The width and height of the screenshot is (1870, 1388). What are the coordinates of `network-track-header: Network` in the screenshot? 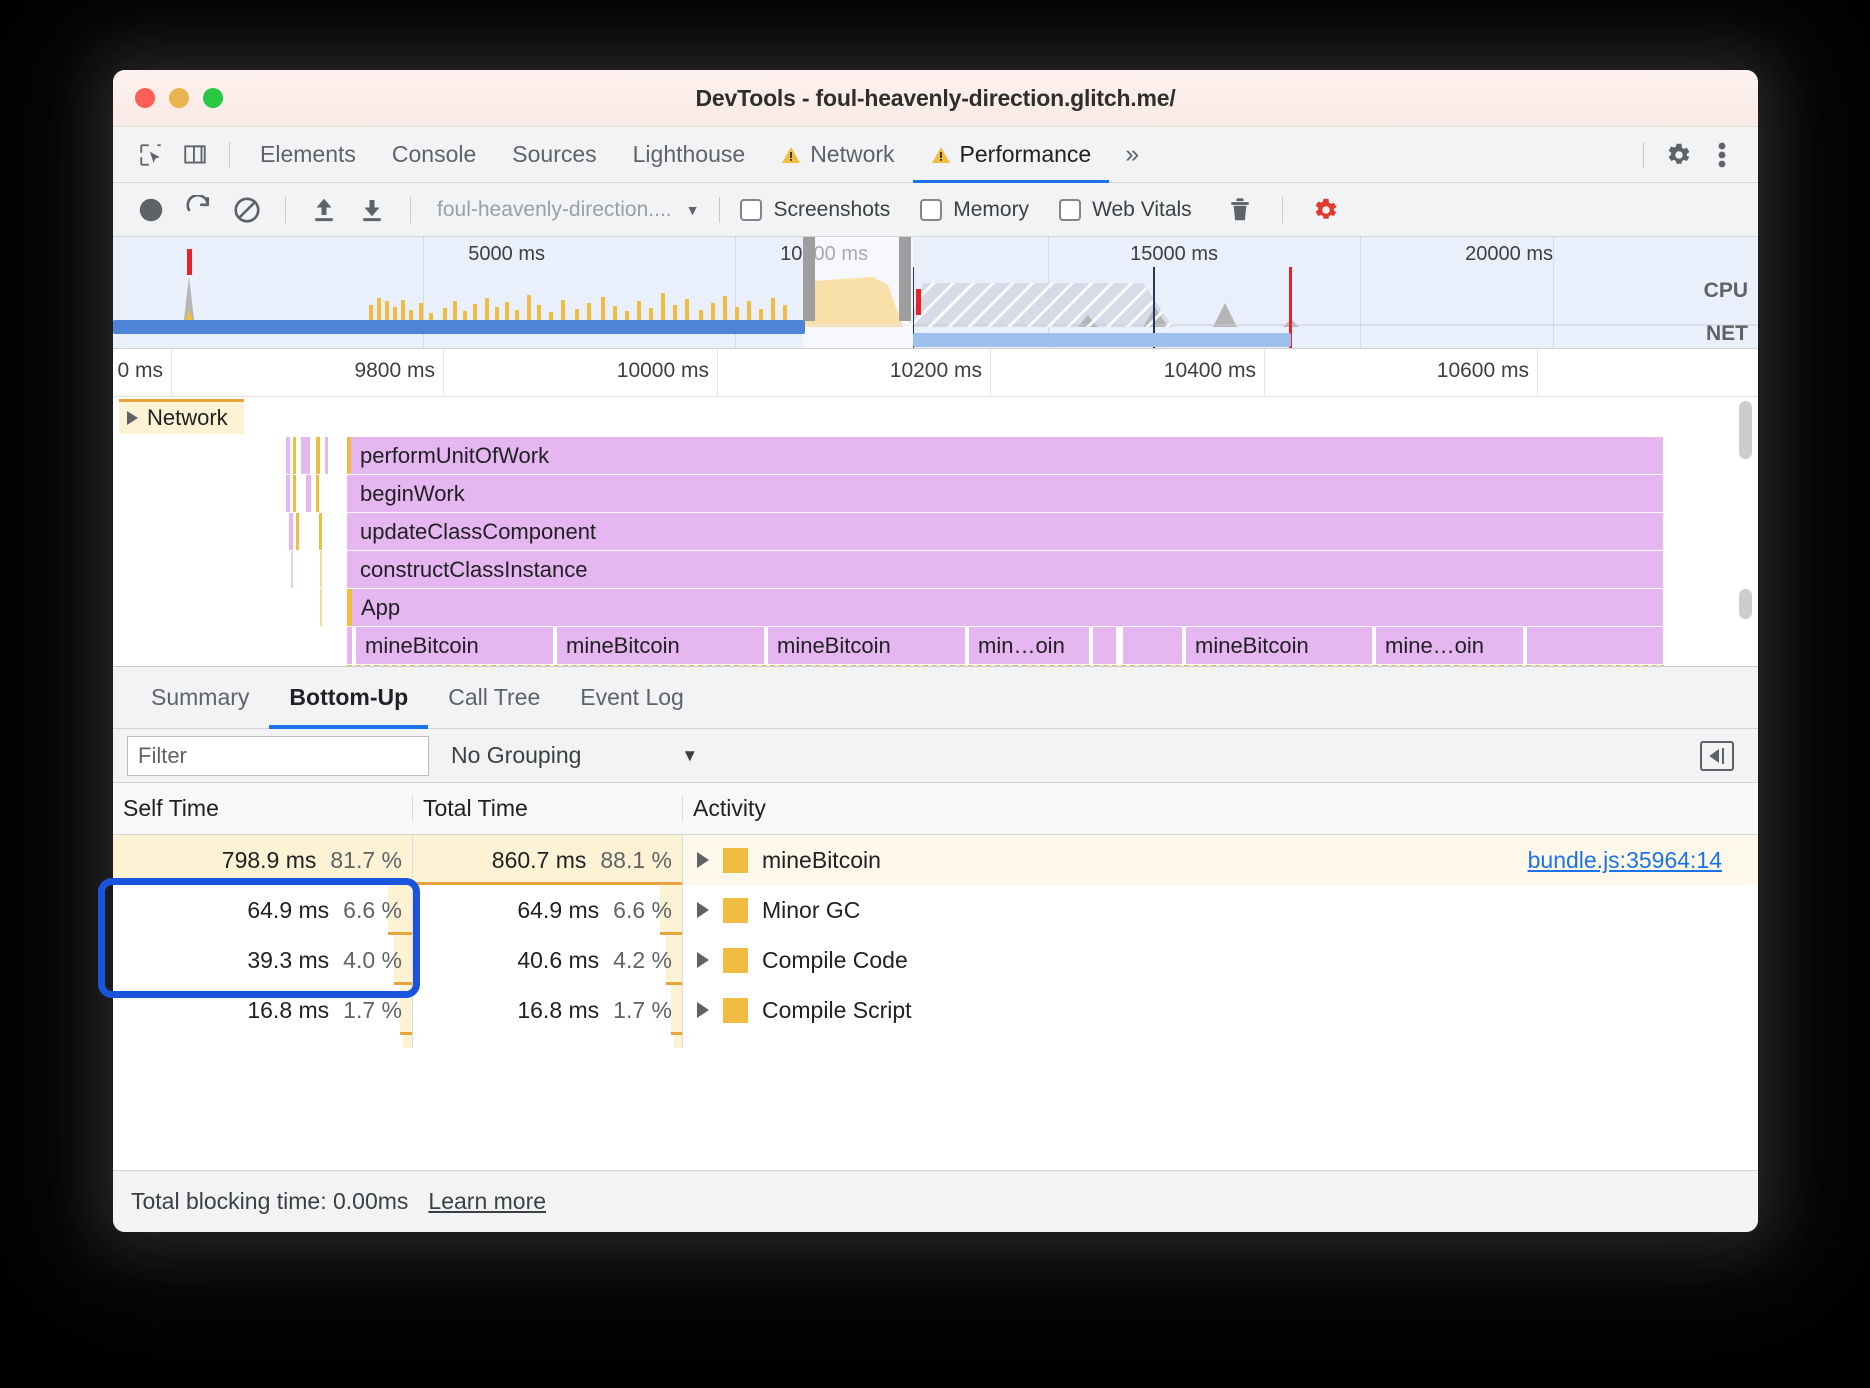 It's located at (181, 416).